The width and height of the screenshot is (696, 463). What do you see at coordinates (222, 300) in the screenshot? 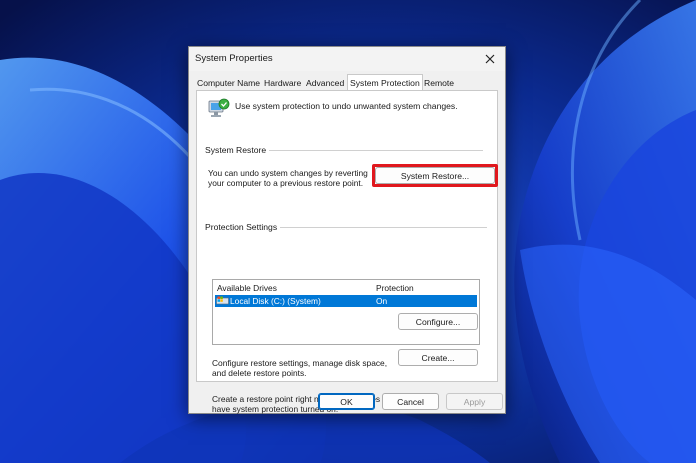
I see `drive-icon` at bounding box center [222, 300].